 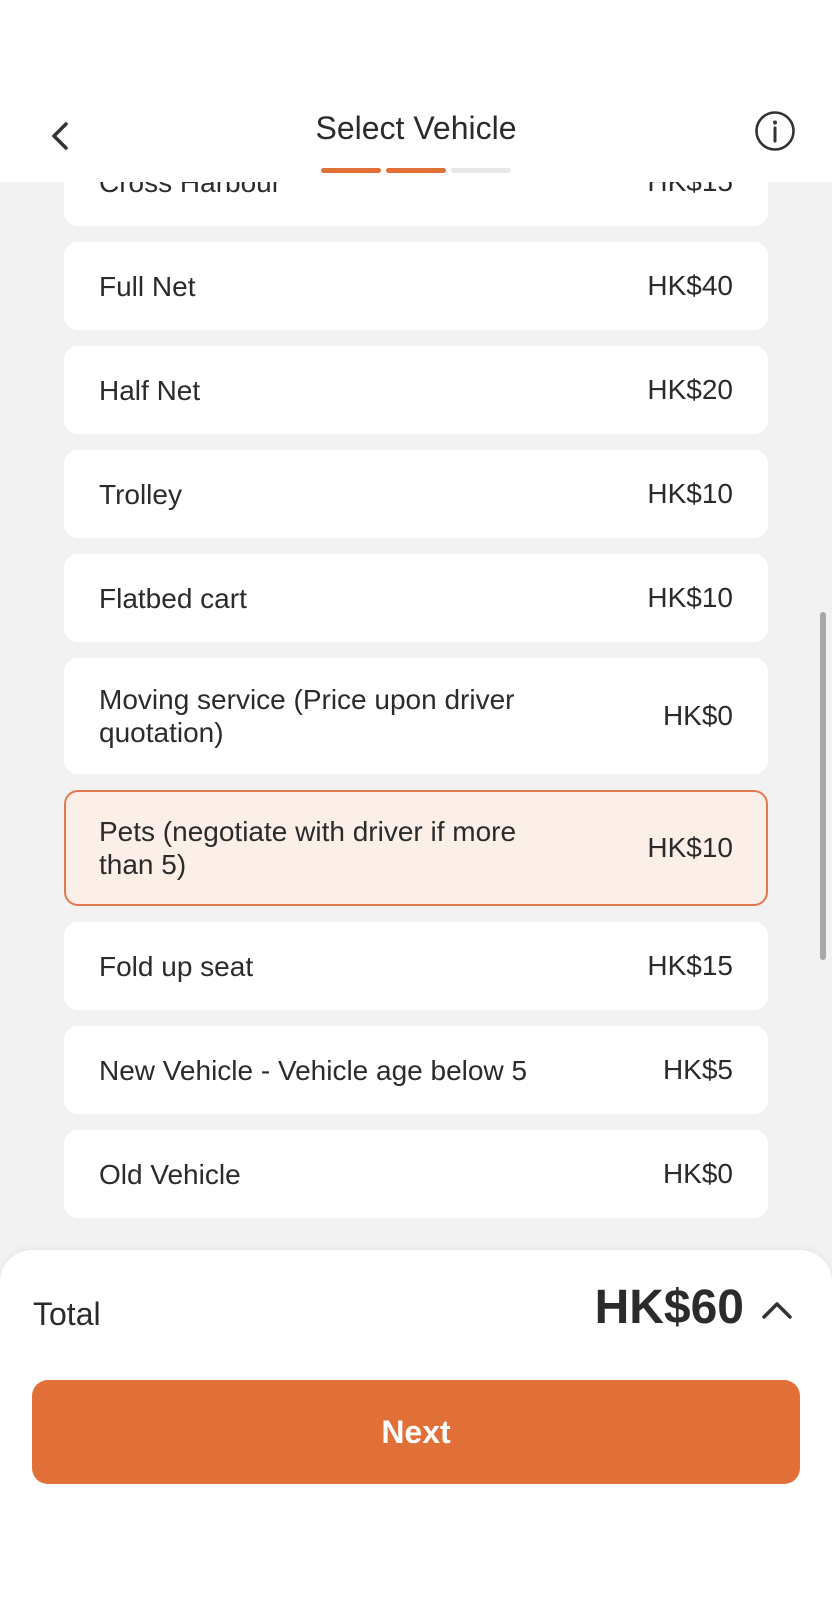 I want to click on option-label: Fold up seat, so click(x=176, y=966).